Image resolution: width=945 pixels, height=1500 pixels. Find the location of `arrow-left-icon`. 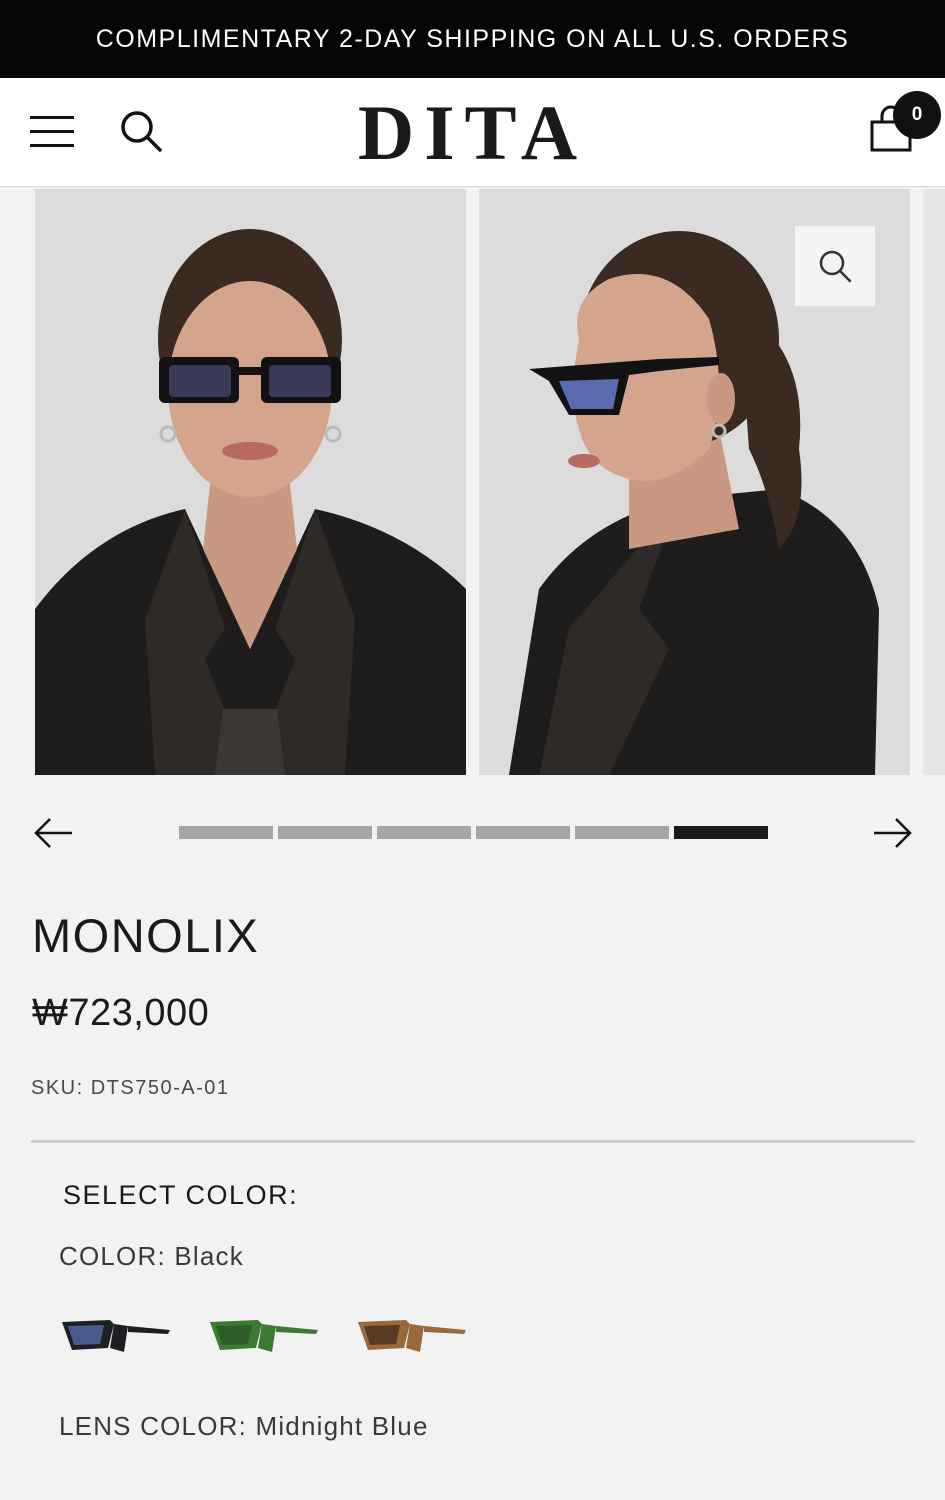

arrow-left-icon is located at coordinates (53, 833).